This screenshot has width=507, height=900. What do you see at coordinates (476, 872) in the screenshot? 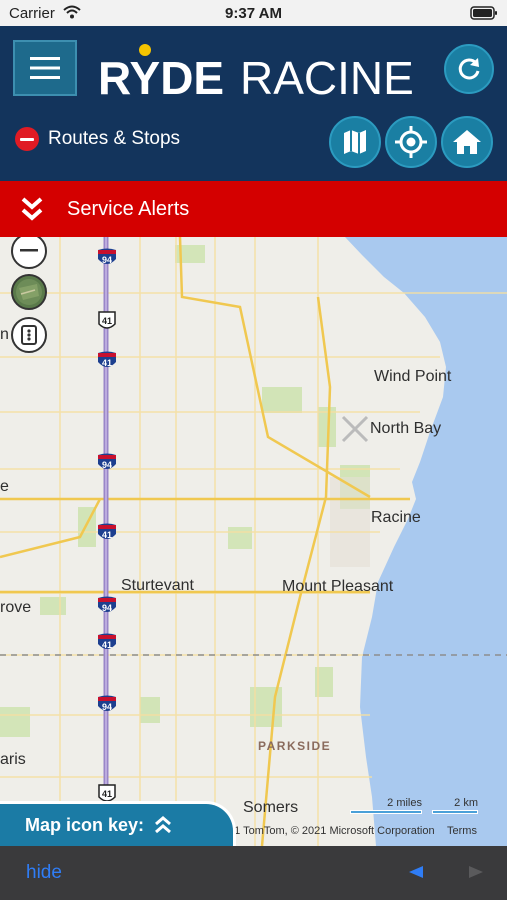
I see `forward-arrow-icon` at bounding box center [476, 872].